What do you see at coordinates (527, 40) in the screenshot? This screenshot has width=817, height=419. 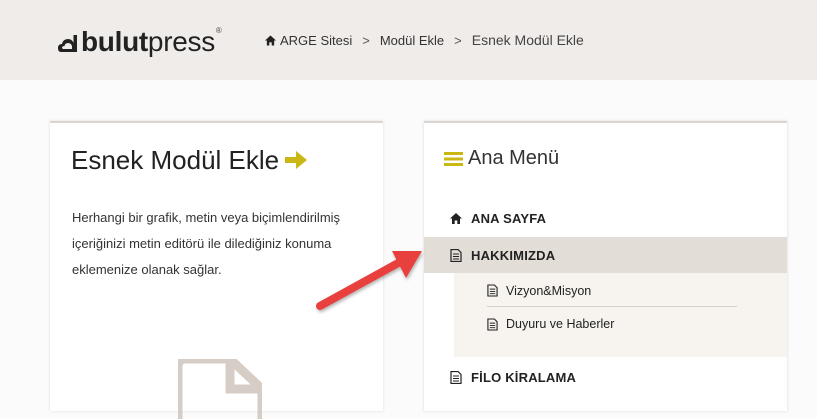 I see `breadcrumb-current: Esnek Modül Ekle` at bounding box center [527, 40].